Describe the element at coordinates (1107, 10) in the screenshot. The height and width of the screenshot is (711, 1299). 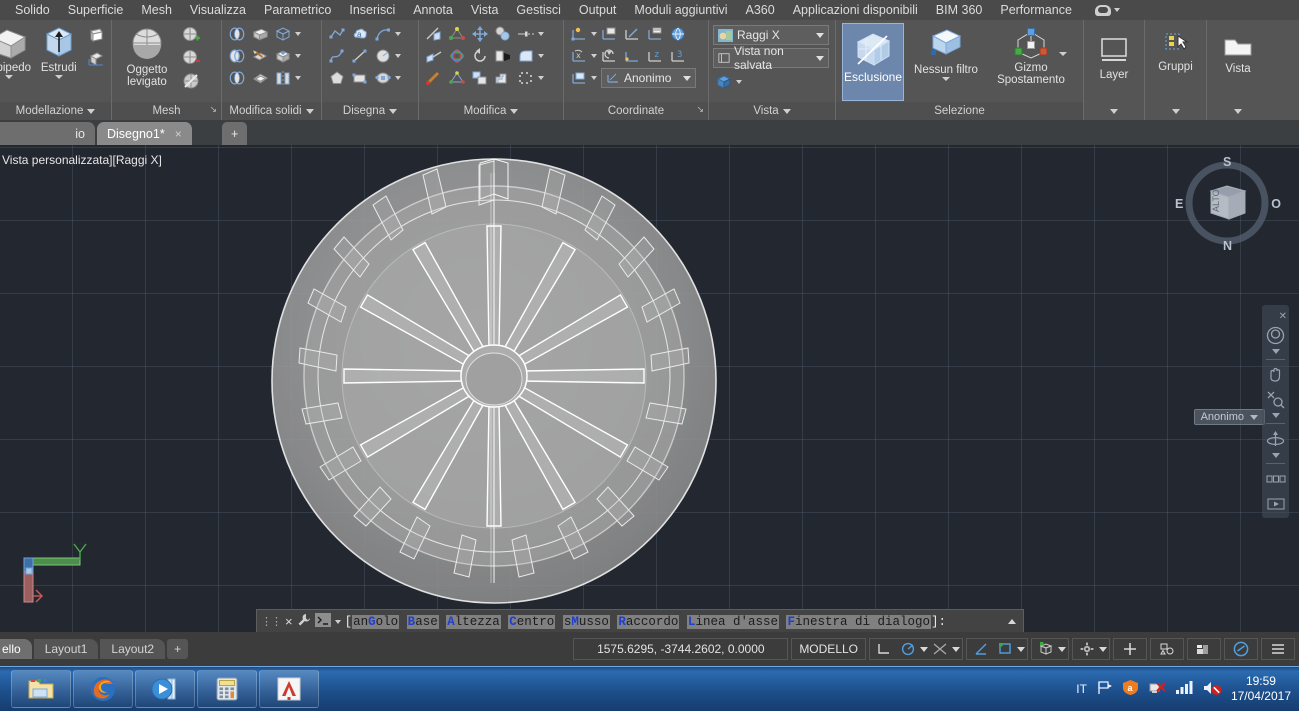
I see `cloud-menu-button` at that location.